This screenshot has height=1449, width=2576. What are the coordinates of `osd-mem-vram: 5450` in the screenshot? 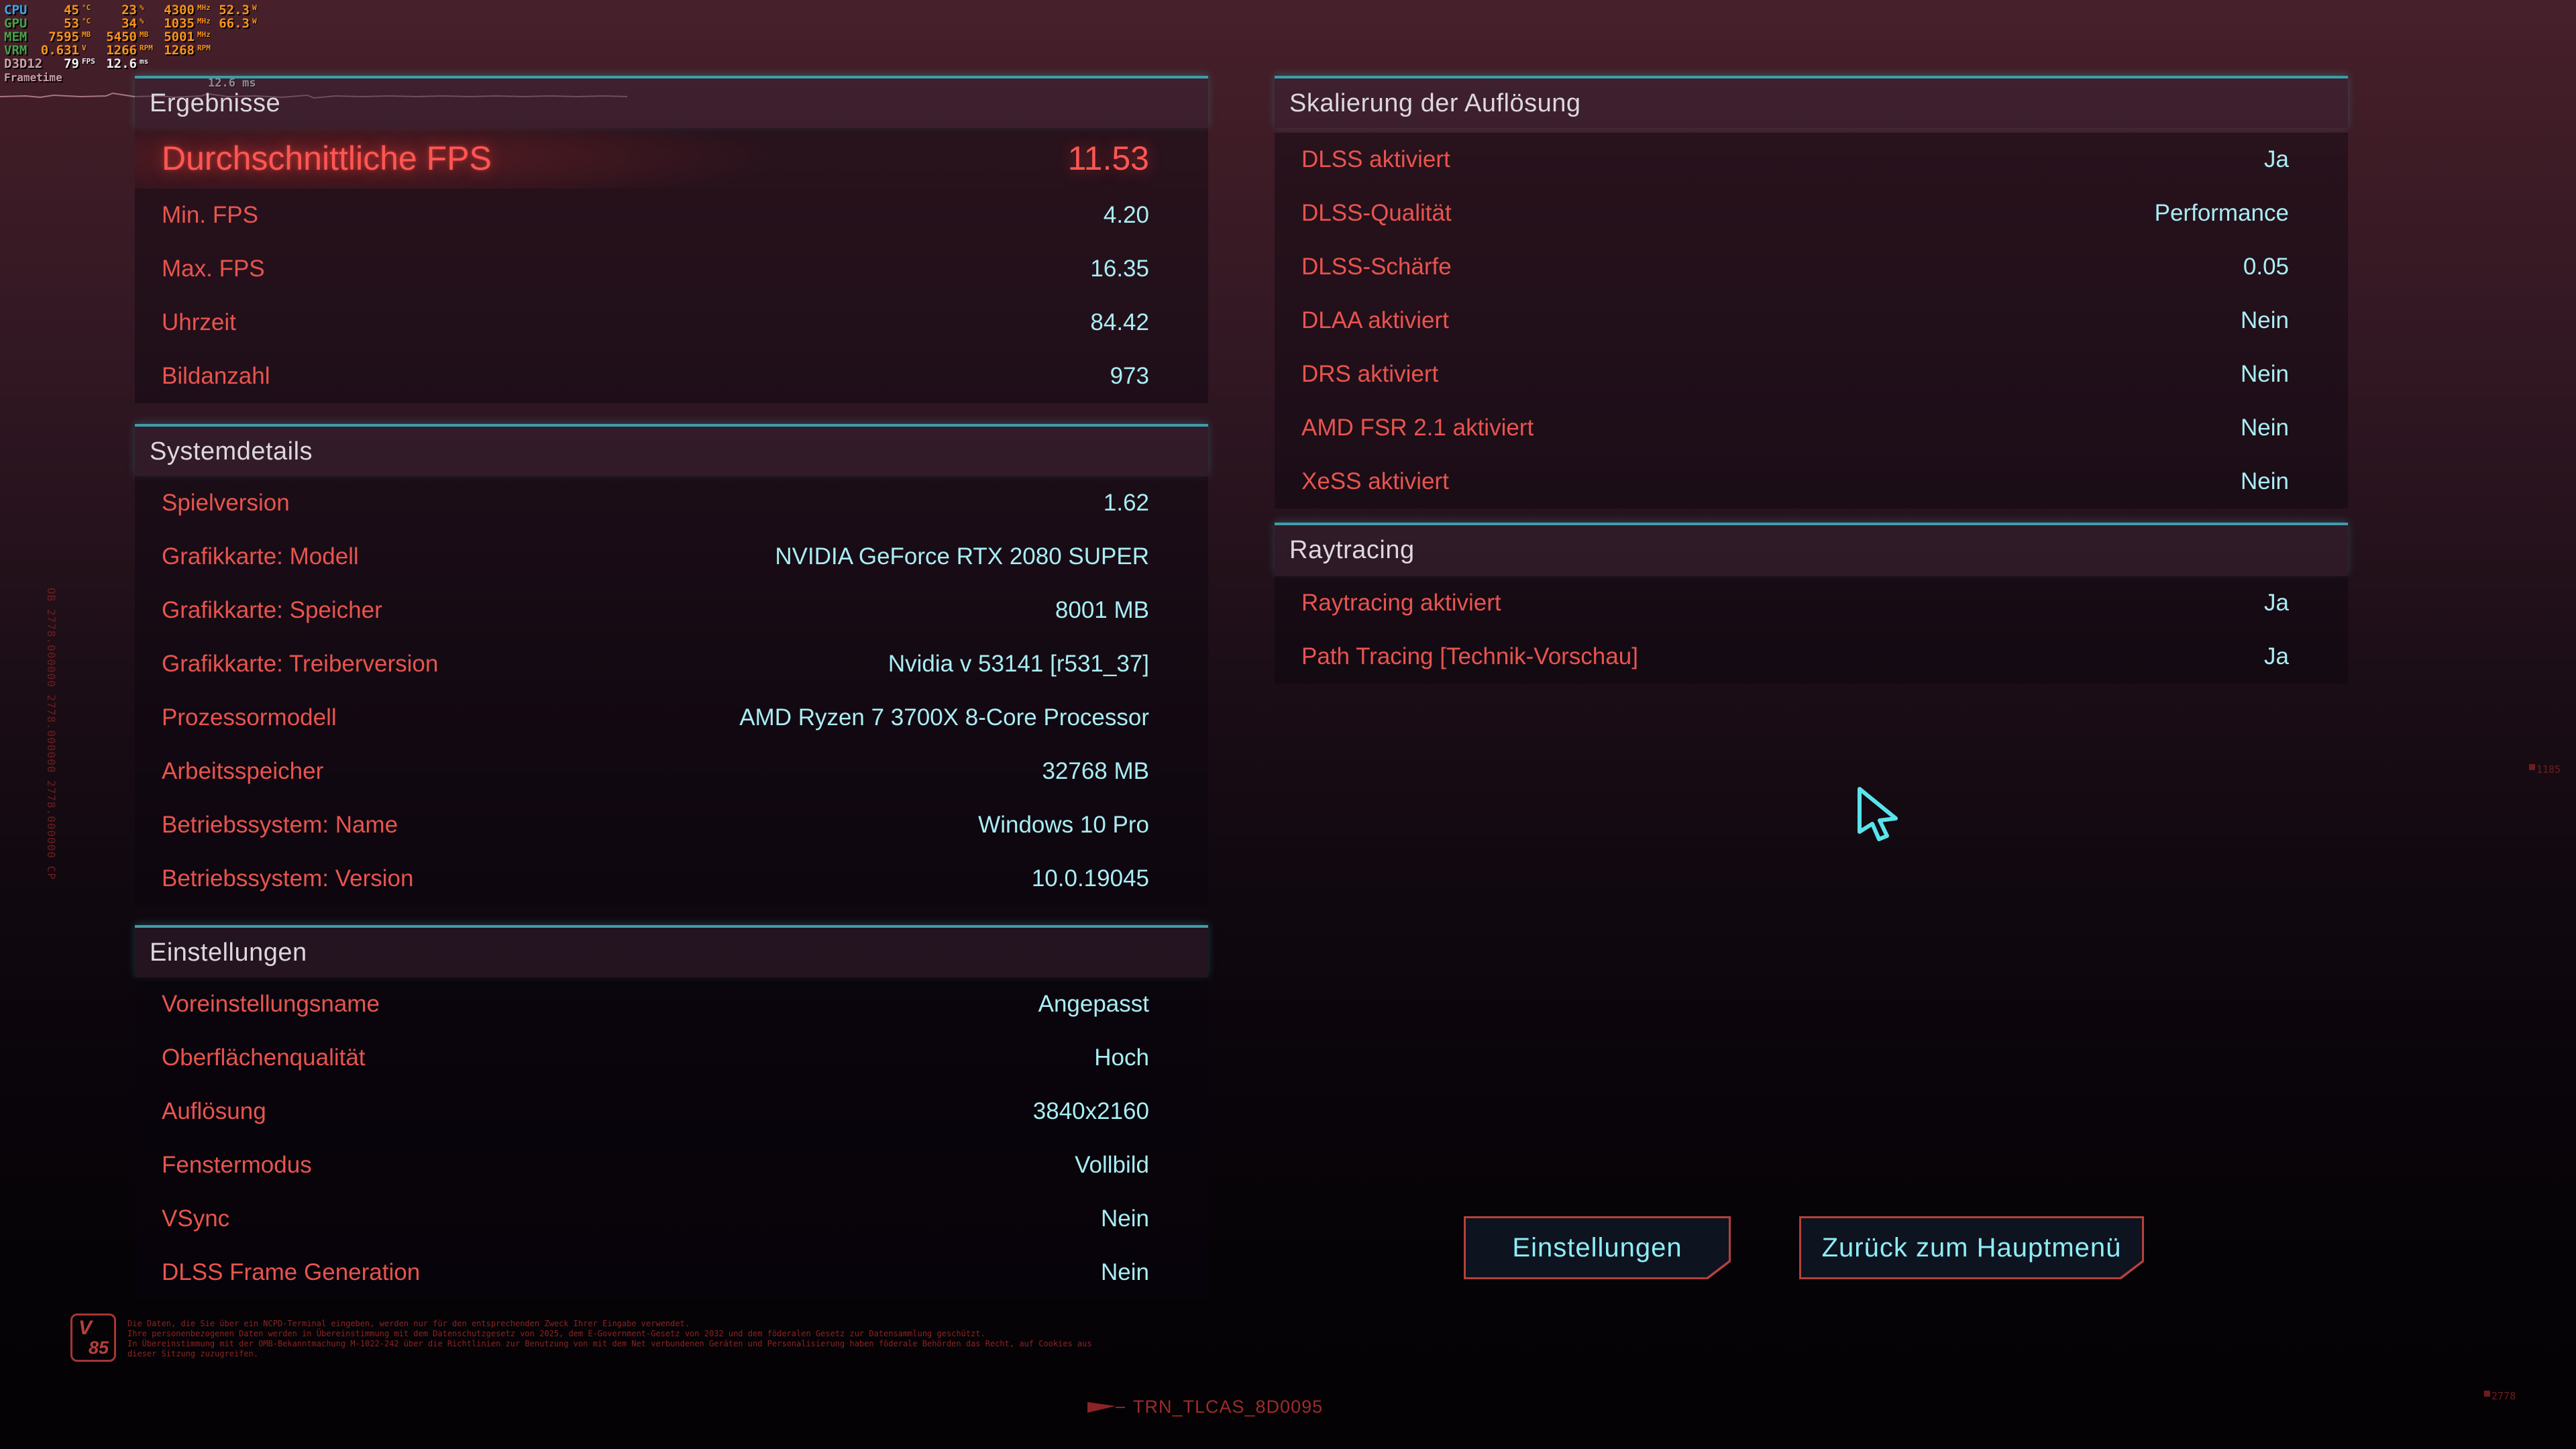 It's located at (121, 37).